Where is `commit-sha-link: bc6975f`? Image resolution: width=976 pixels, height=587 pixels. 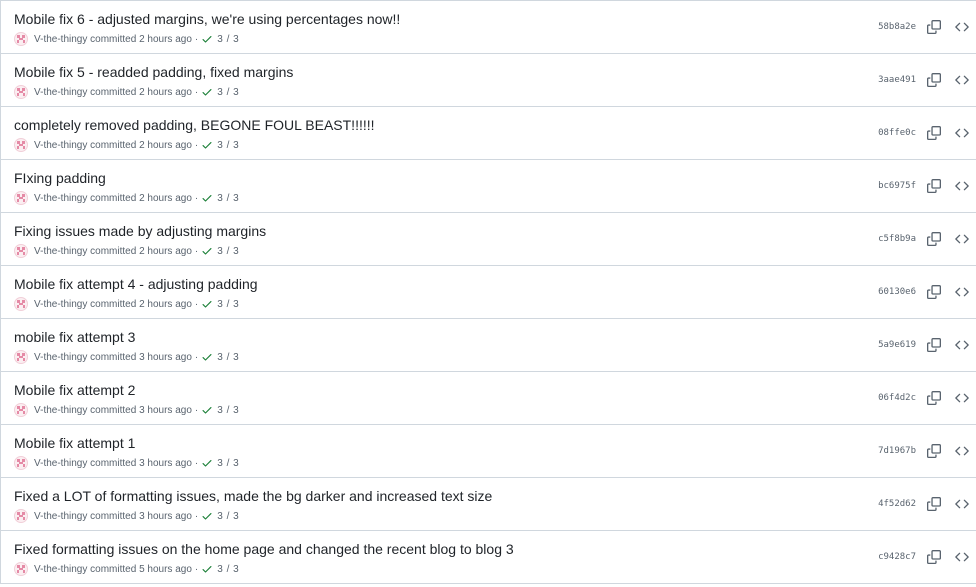
commit-sha-link: bc6975f is located at coordinates (897, 186).